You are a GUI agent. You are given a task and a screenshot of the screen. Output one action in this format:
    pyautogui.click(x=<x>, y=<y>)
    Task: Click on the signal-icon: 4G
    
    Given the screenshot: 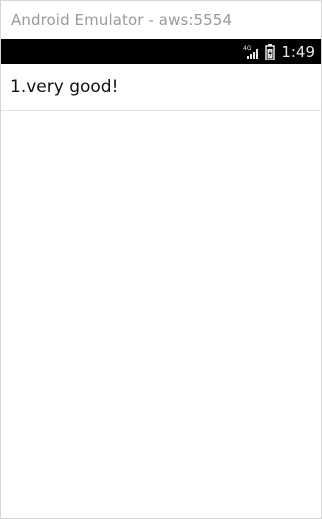 What is the action you would take?
    pyautogui.click(x=252, y=52)
    